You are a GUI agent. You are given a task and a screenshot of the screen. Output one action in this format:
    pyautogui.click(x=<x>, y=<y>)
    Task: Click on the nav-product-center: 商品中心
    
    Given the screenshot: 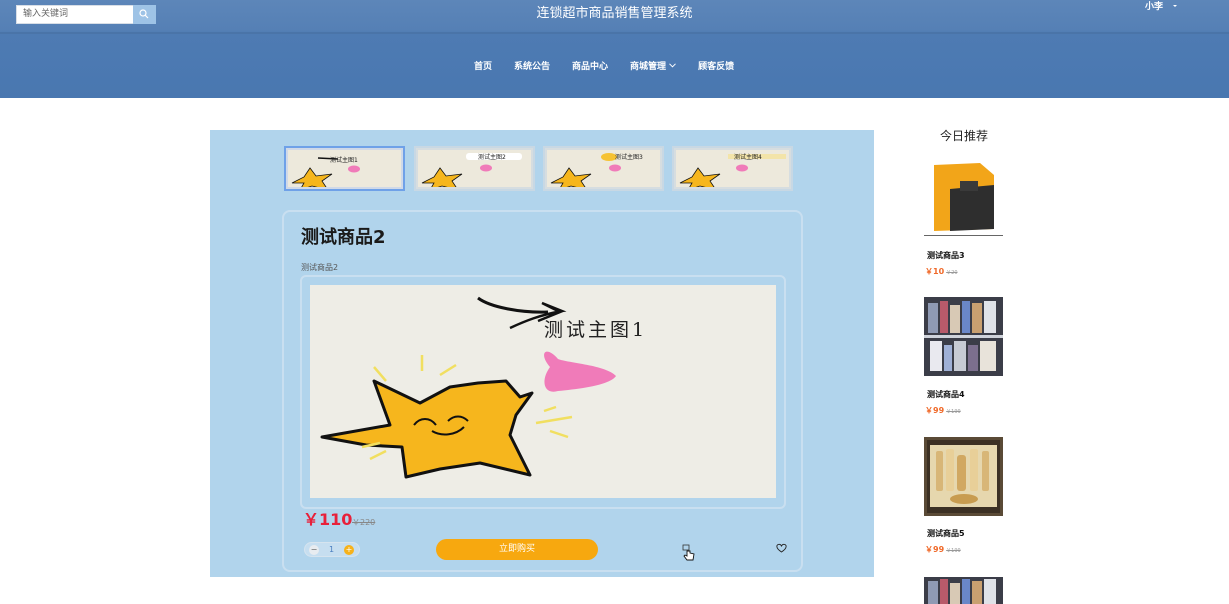 What is the action you would take?
    pyautogui.click(x=590, y=67)
    